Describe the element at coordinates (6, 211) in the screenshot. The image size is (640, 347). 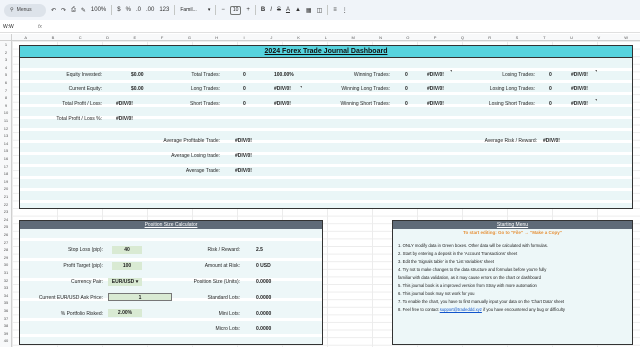
I see `row-header: 23` at that location.